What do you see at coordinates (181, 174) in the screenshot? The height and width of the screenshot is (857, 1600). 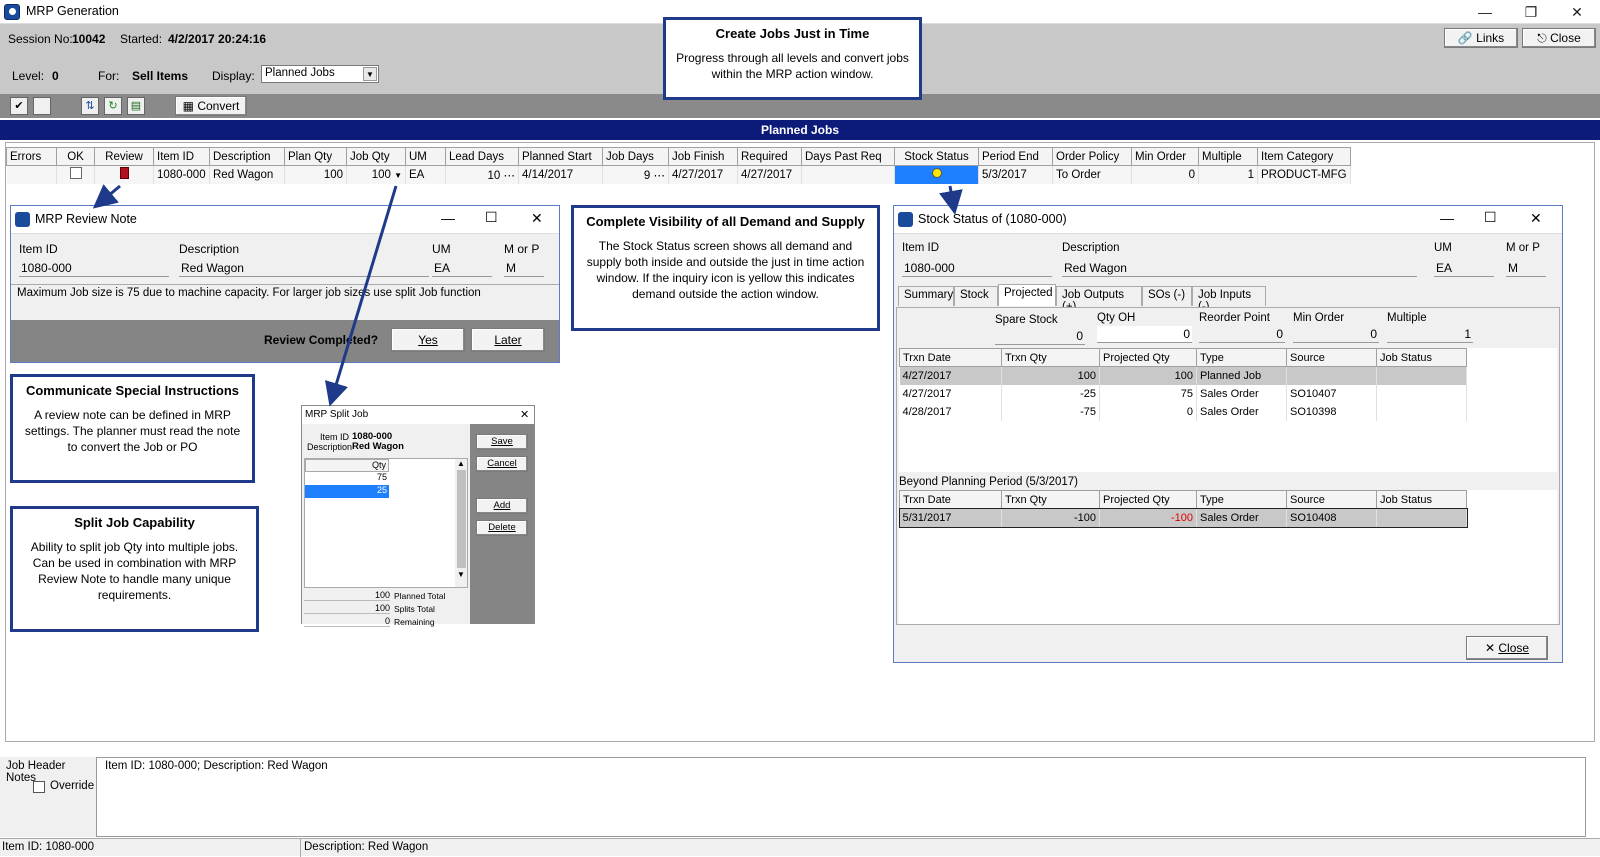 I see `cell-item-id: 1080-000` at bounding box center [181, 174].